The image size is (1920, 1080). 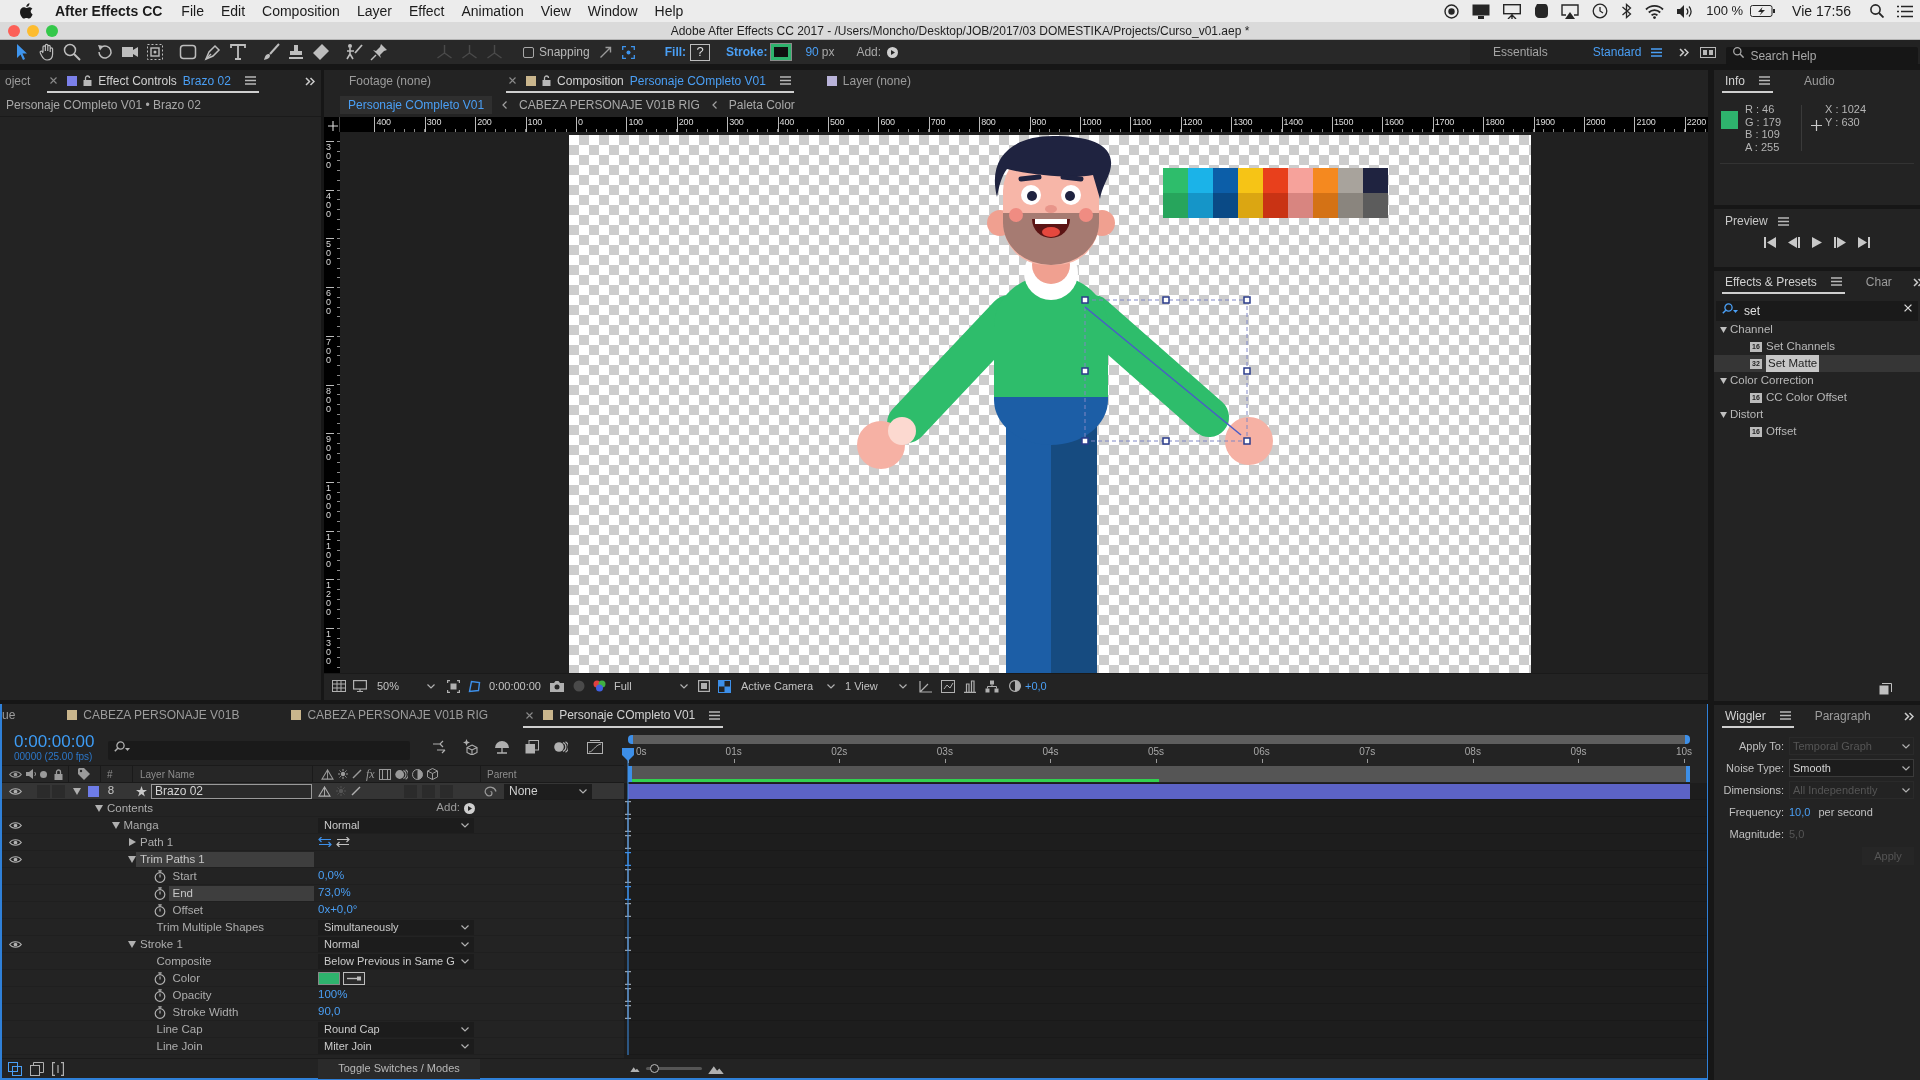 What do you see at coordinates (812, 52) in the screenshot?
I see `stroke-width-value: 90` at bounding box center [812, 52].